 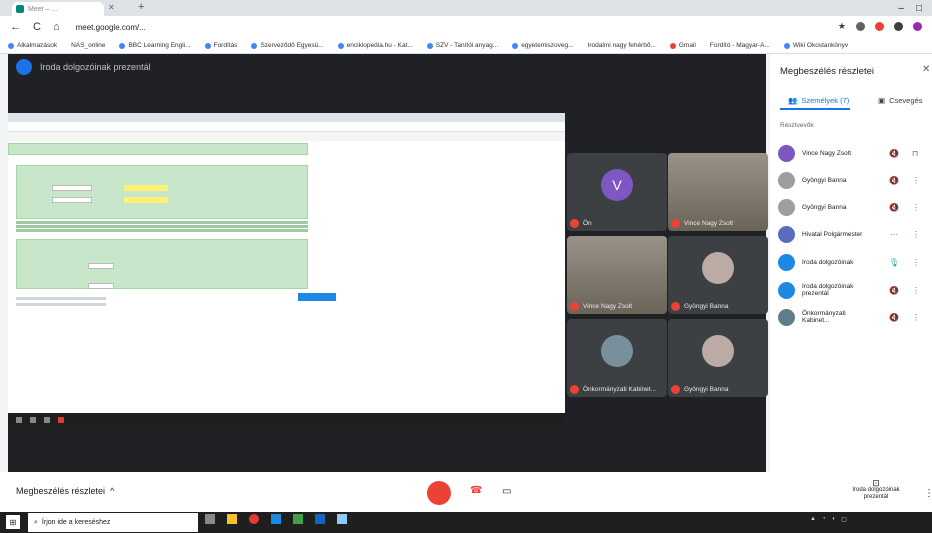 I want to click on chat-icon: ▣, so click(x=882, y=100).